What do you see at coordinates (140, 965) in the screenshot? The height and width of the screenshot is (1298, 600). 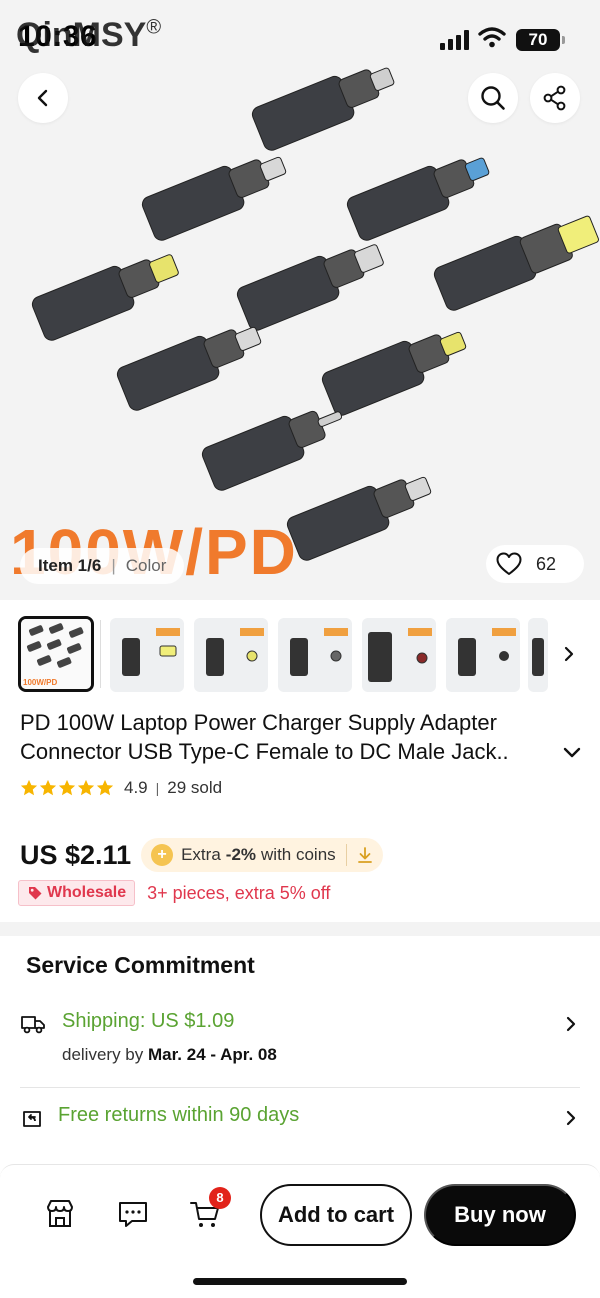 I see `service-heading: Service Commitment` at bounding box center [140, 965].